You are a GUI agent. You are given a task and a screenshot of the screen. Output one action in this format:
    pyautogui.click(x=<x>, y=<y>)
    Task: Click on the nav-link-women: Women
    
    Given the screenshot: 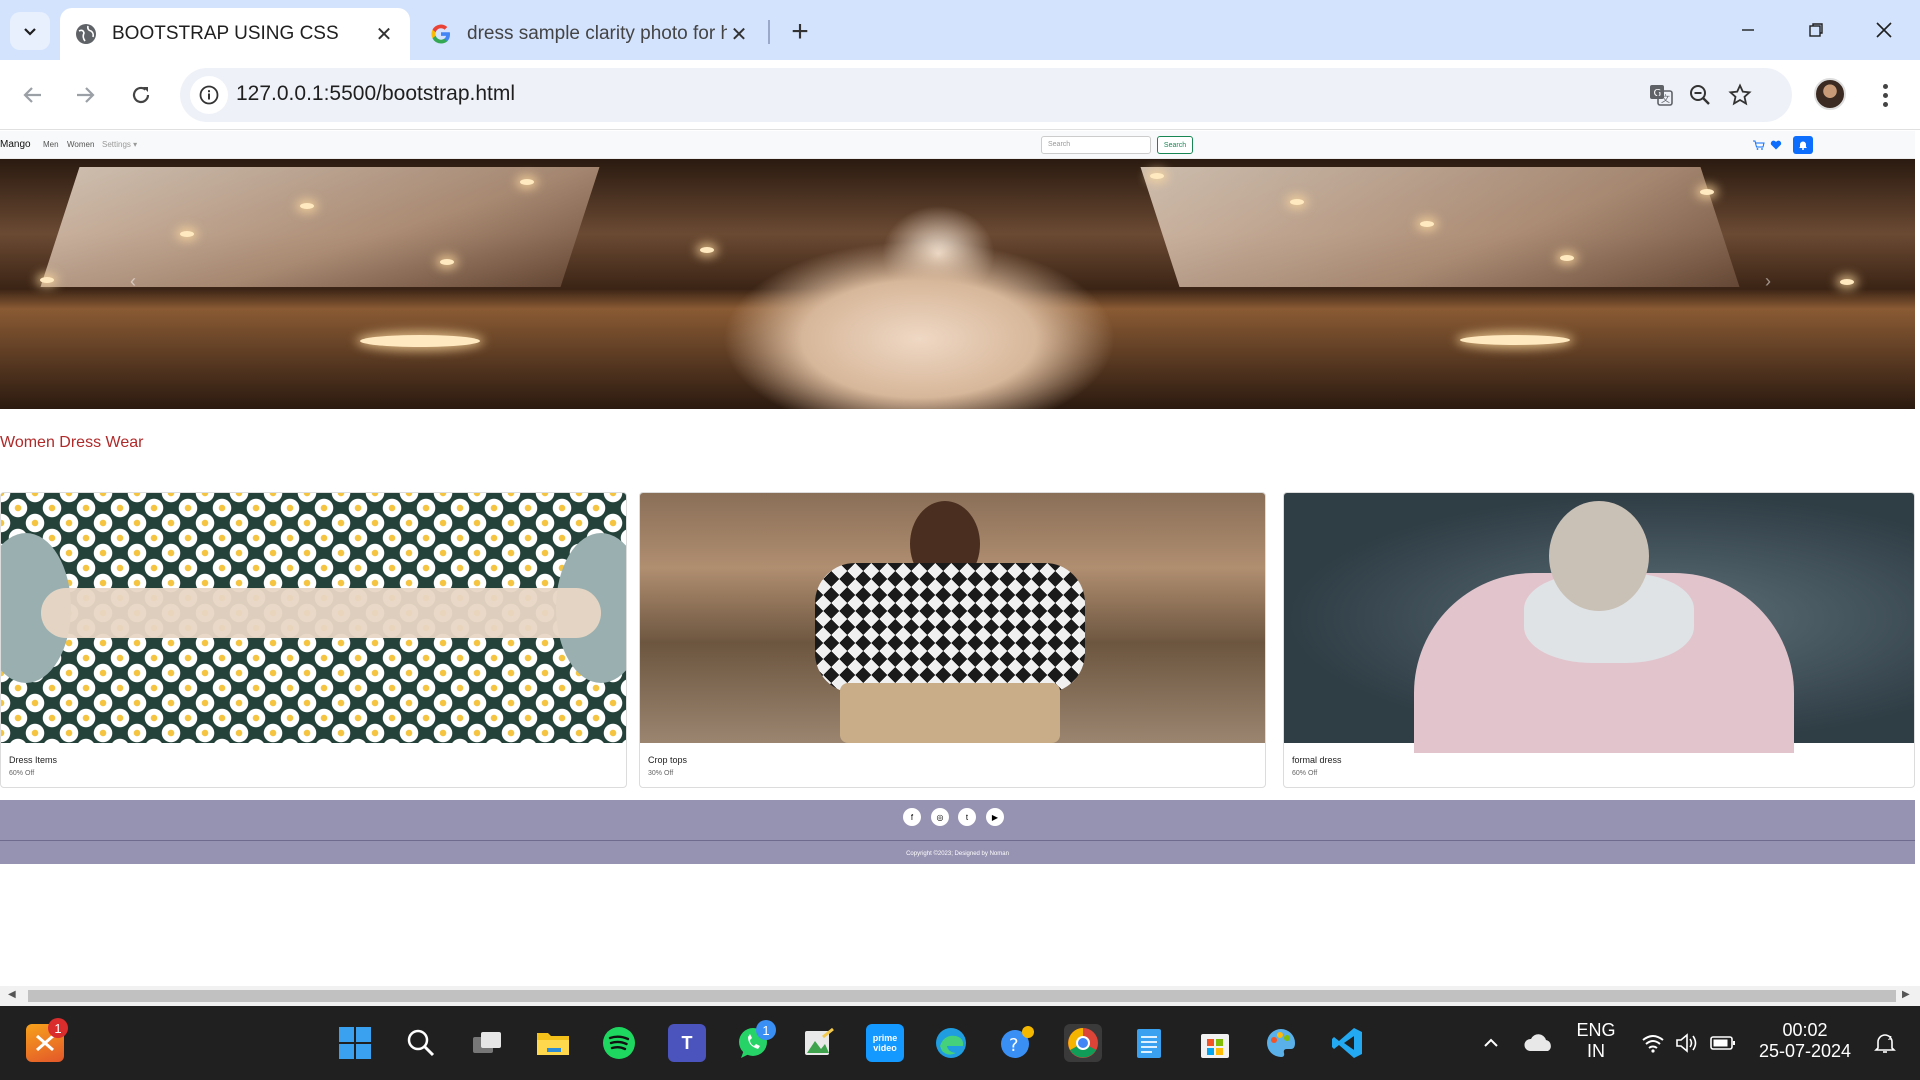 What is the action you would take?
    pyautogui.click(x=80, y=144)
    